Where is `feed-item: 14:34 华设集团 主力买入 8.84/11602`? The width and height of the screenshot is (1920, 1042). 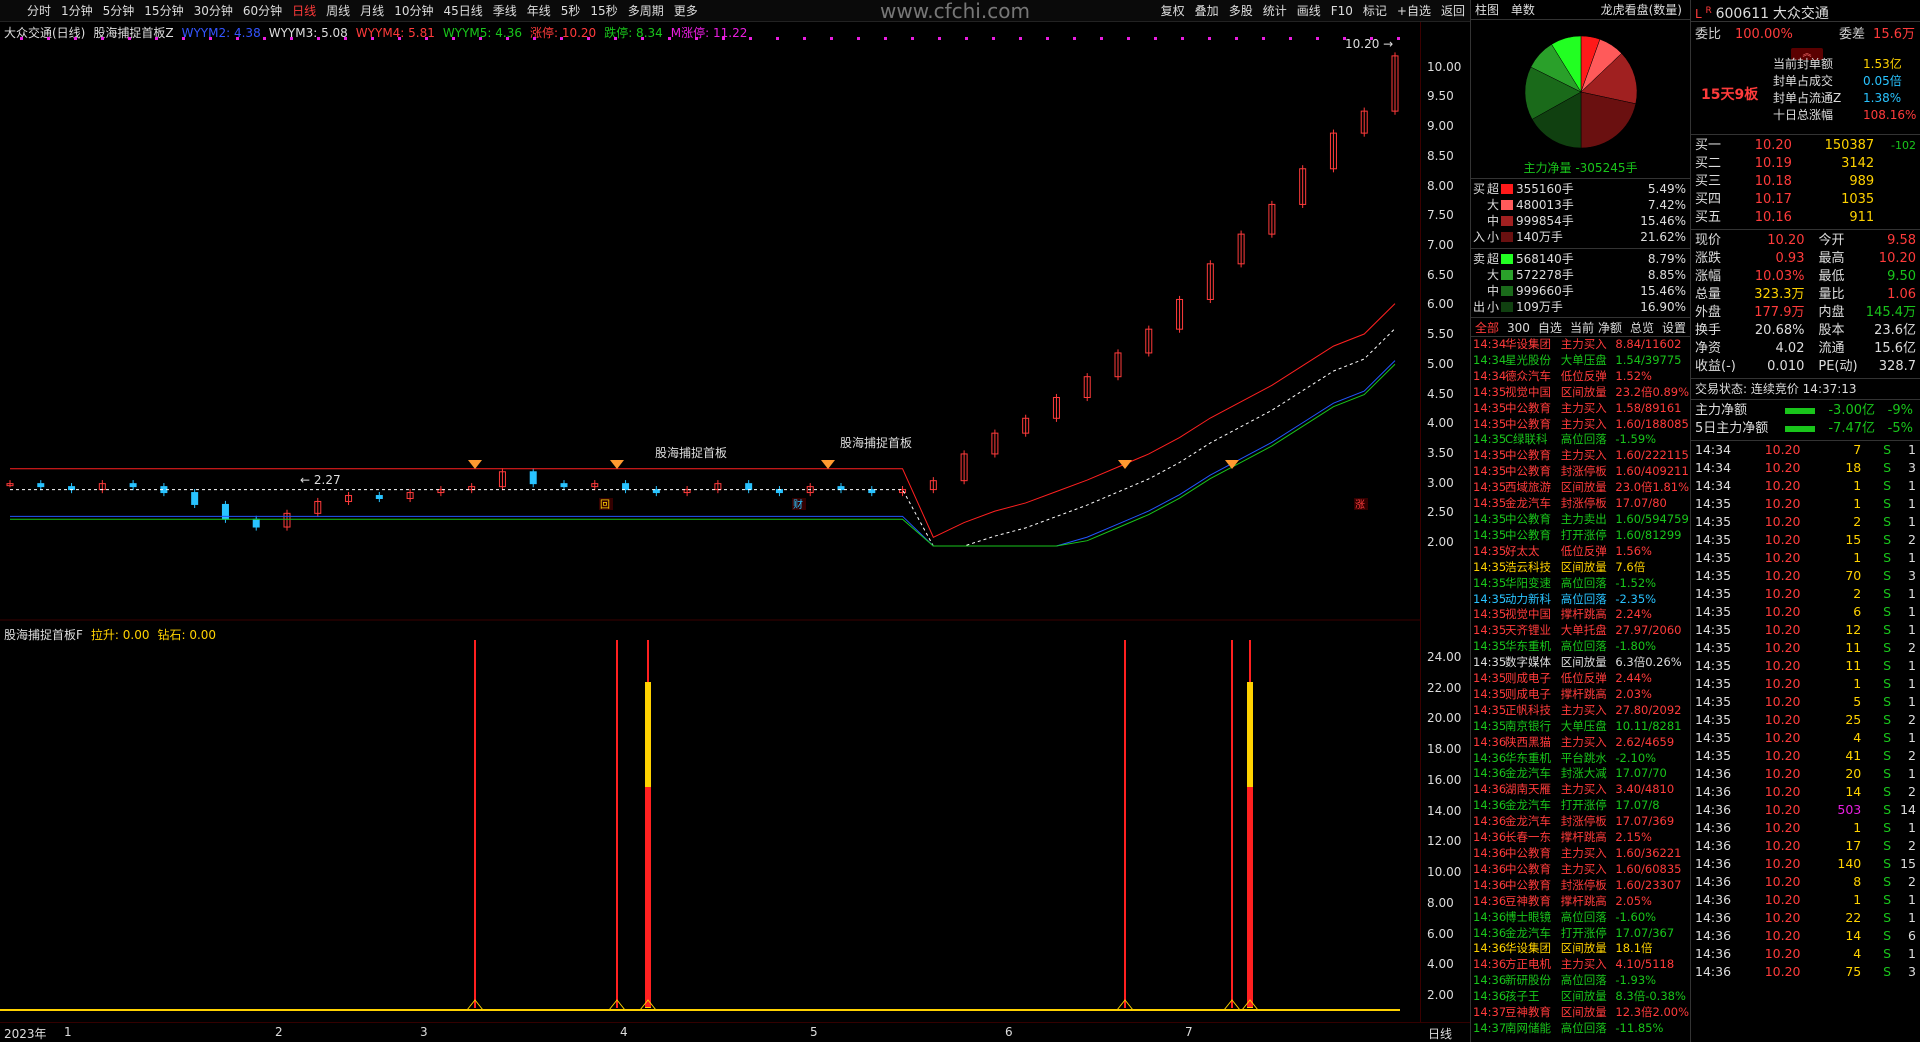
feed-item: 14:34 华设集团 主力买入 8.84/11602 is located at coordinates (1581, 345).